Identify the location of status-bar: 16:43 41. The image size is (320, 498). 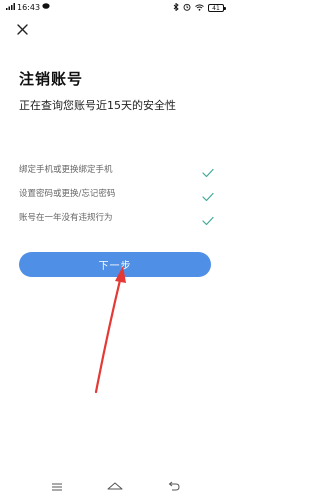
(115, 8).